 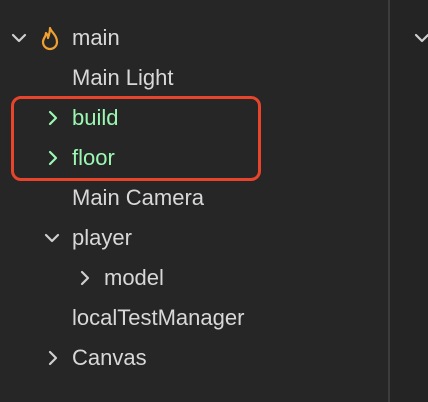 I want to click on side-panel, so click(x=409, y=201).